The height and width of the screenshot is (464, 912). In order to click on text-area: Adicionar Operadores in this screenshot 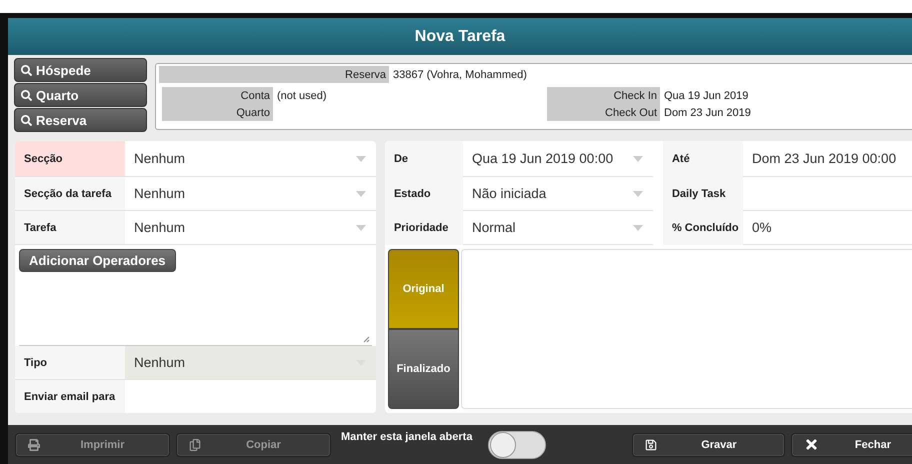, I will do `click(195, 295)`.